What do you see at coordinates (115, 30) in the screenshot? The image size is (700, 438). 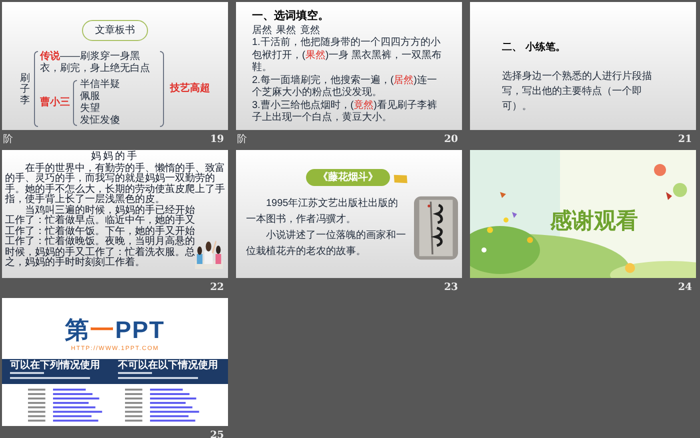 I see `slide-title: 文章板书` at bounding box center [115, 30].